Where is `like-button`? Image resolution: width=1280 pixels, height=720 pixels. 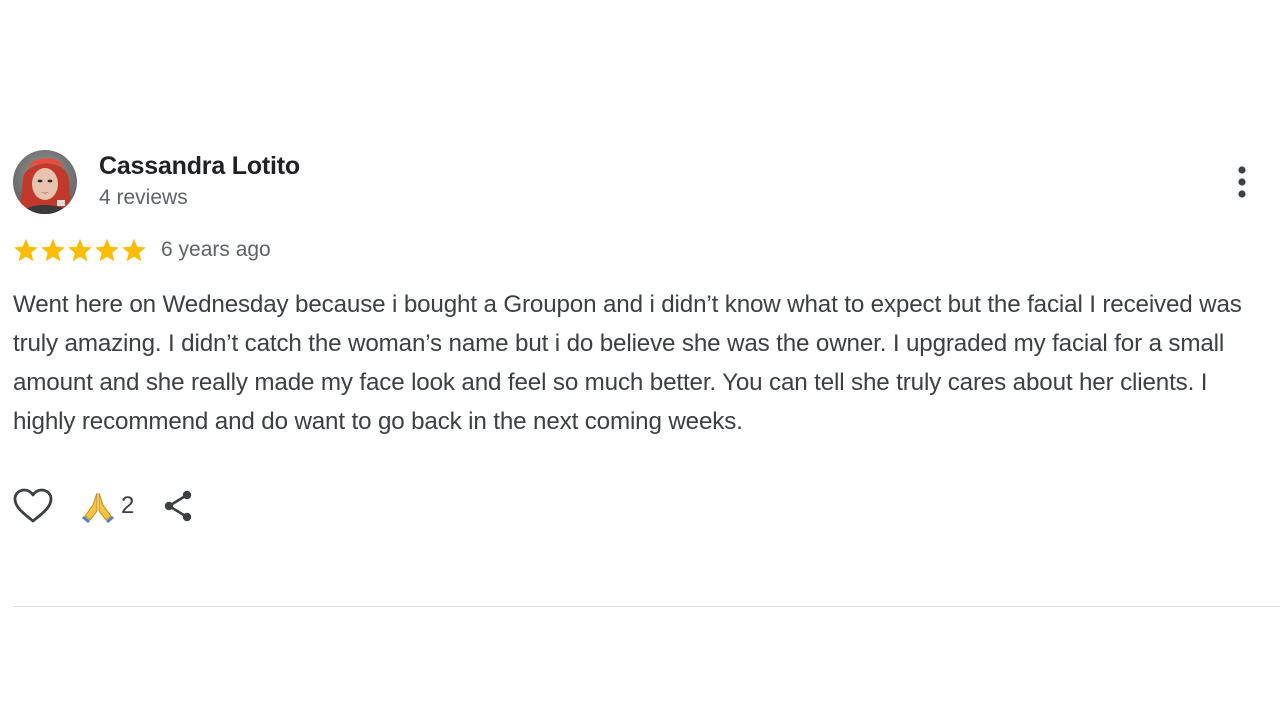 like-button is located at coordinates (33, 506).